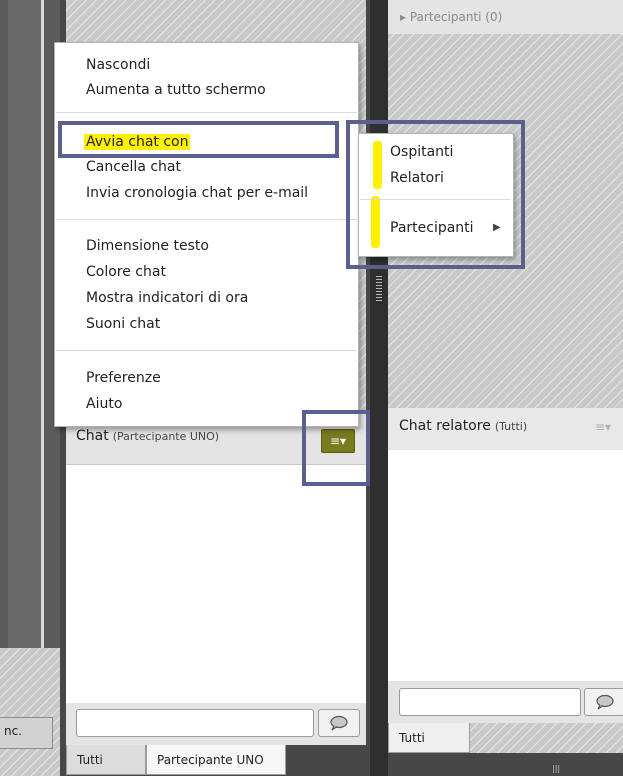  What do you see at coordinates (147, 246) in the screenshot?
I see `menu-item-text-size: Dimensione testo` at bounding box center [147, 246].